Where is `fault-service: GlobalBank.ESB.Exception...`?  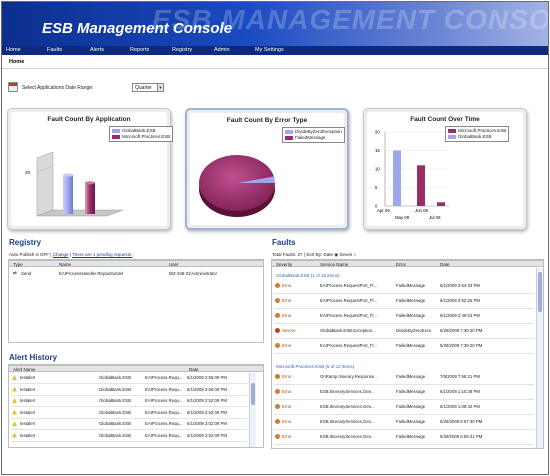
fault-service: GlobalBank.ESB.Exception... is located at coordinates (348, 330).